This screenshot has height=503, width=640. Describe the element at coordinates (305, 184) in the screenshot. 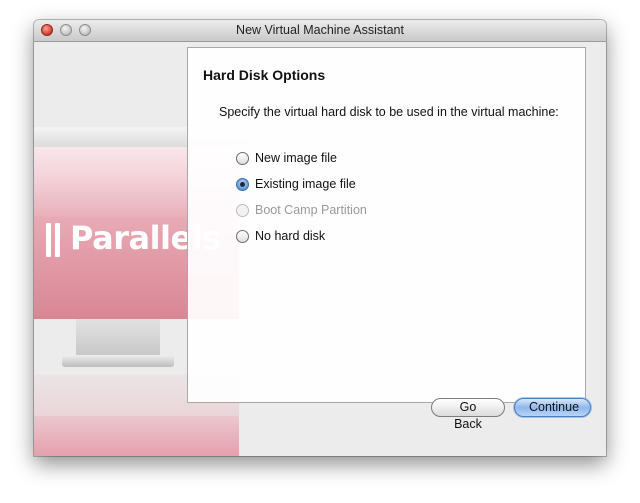

I see `option-label: Existing image file` at that location.